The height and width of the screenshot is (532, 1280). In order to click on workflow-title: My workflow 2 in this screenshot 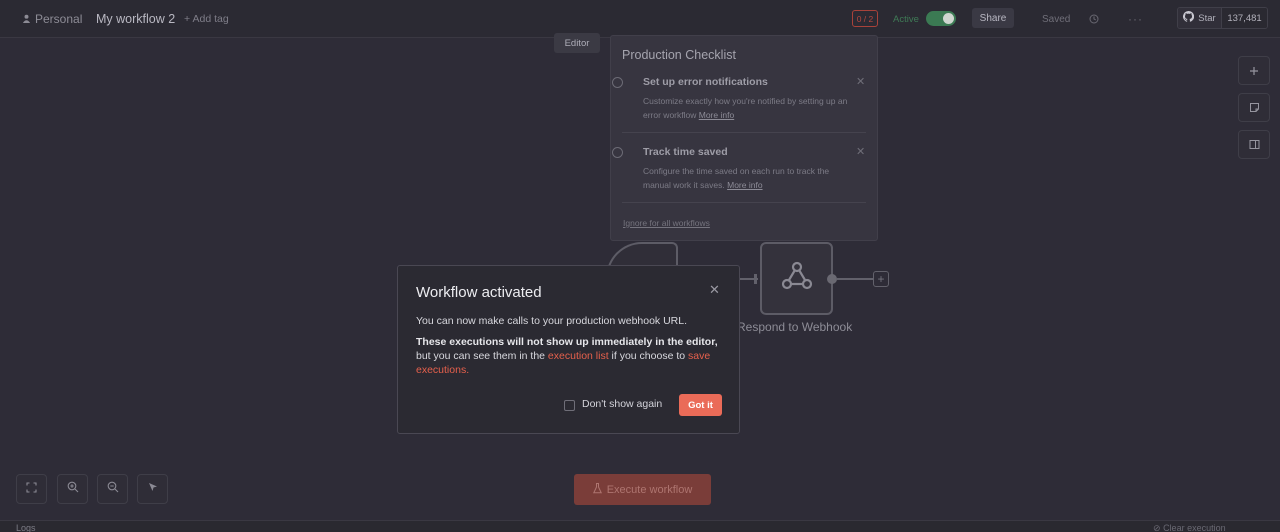, I will do `click(135, 19)`.